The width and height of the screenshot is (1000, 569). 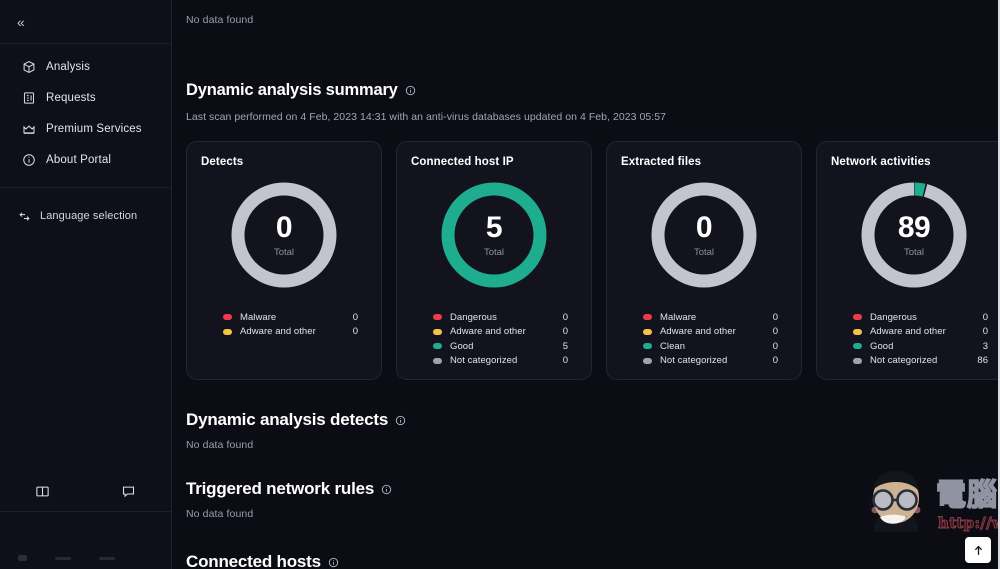 I want to click on sidebar-language-group: Language selection, so click(x=85, y=209).